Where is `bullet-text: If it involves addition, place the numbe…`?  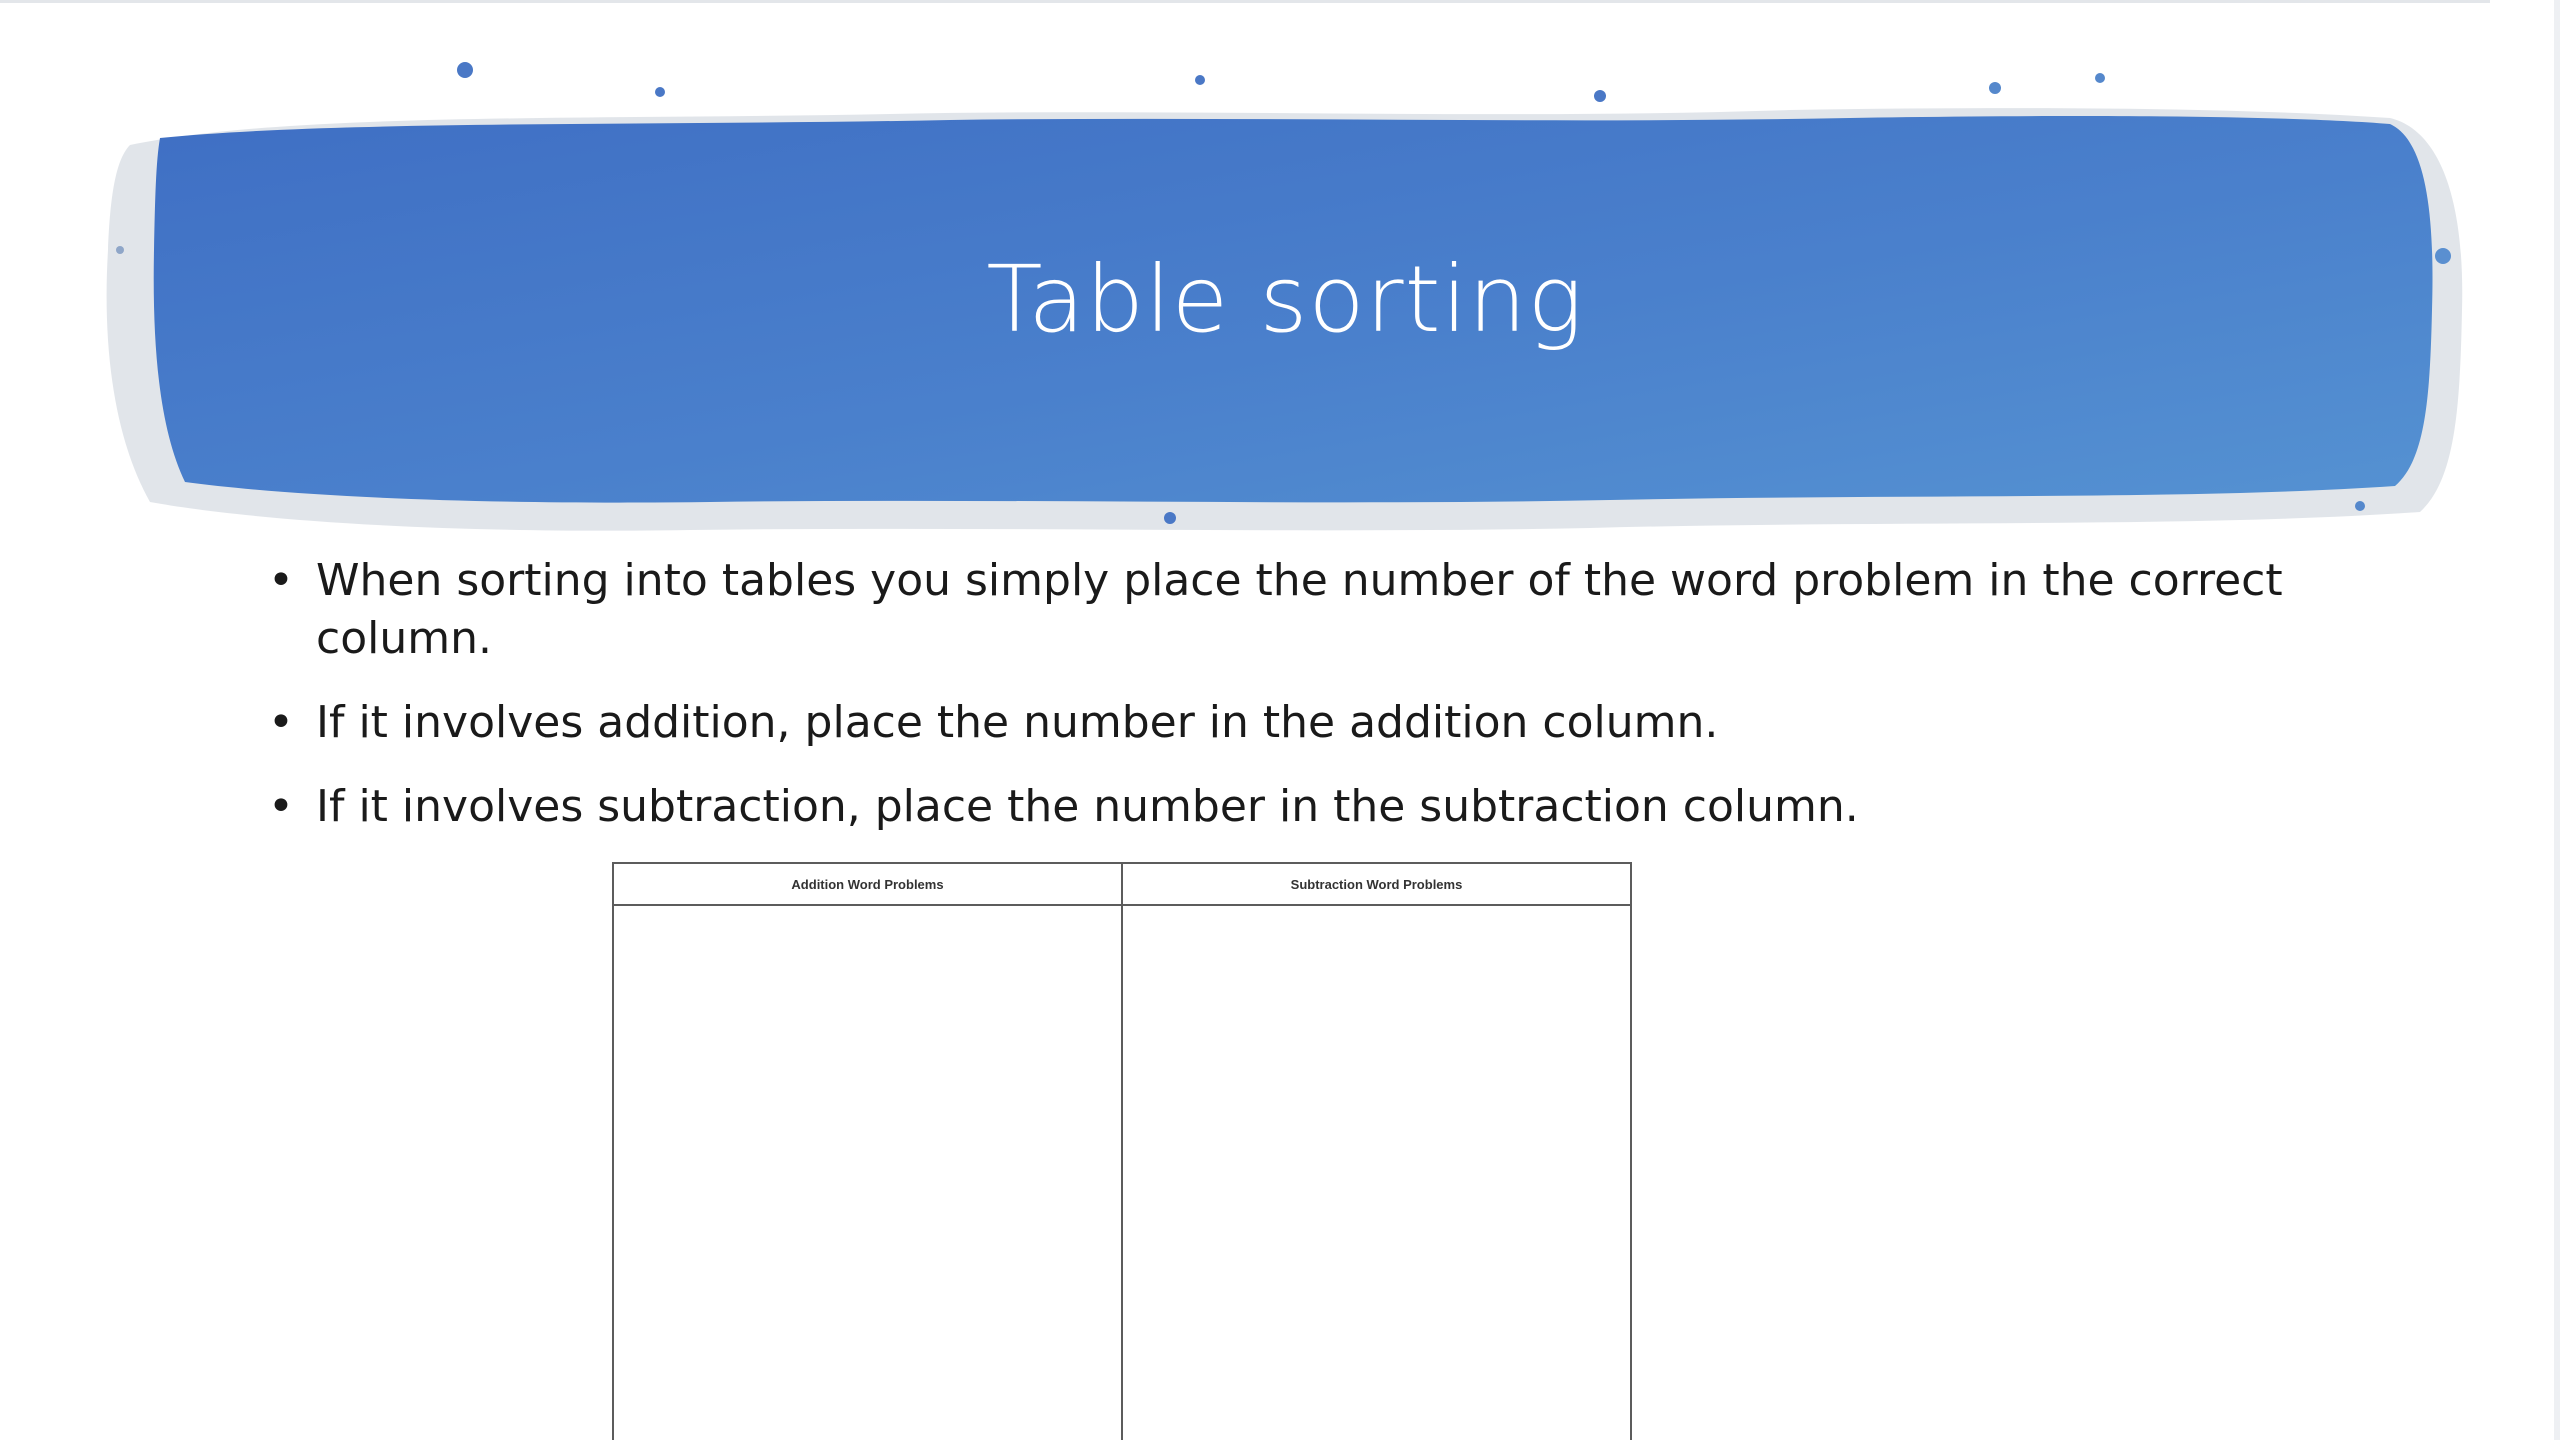 bullet-text: If it involves addition, place the numbe… is located at coordinates (1017, 722).